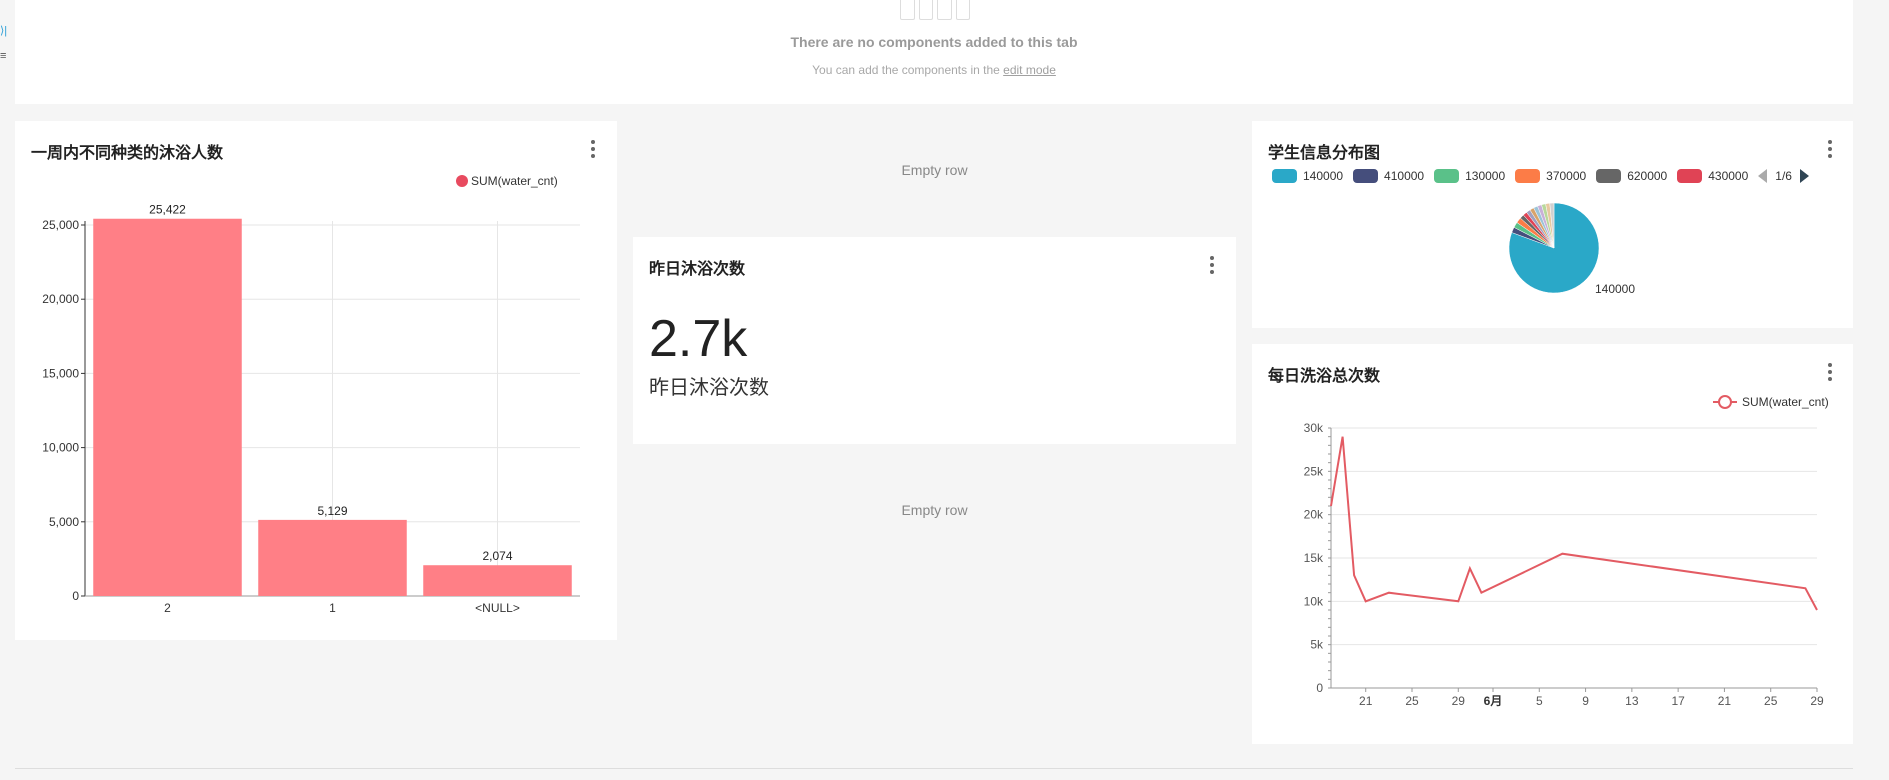 The width and height of the screenshot is (1889, 780). Describe the element at coordinates (60, 448) in the screenshot. I see `y-tick-label: 10,000` at that location.